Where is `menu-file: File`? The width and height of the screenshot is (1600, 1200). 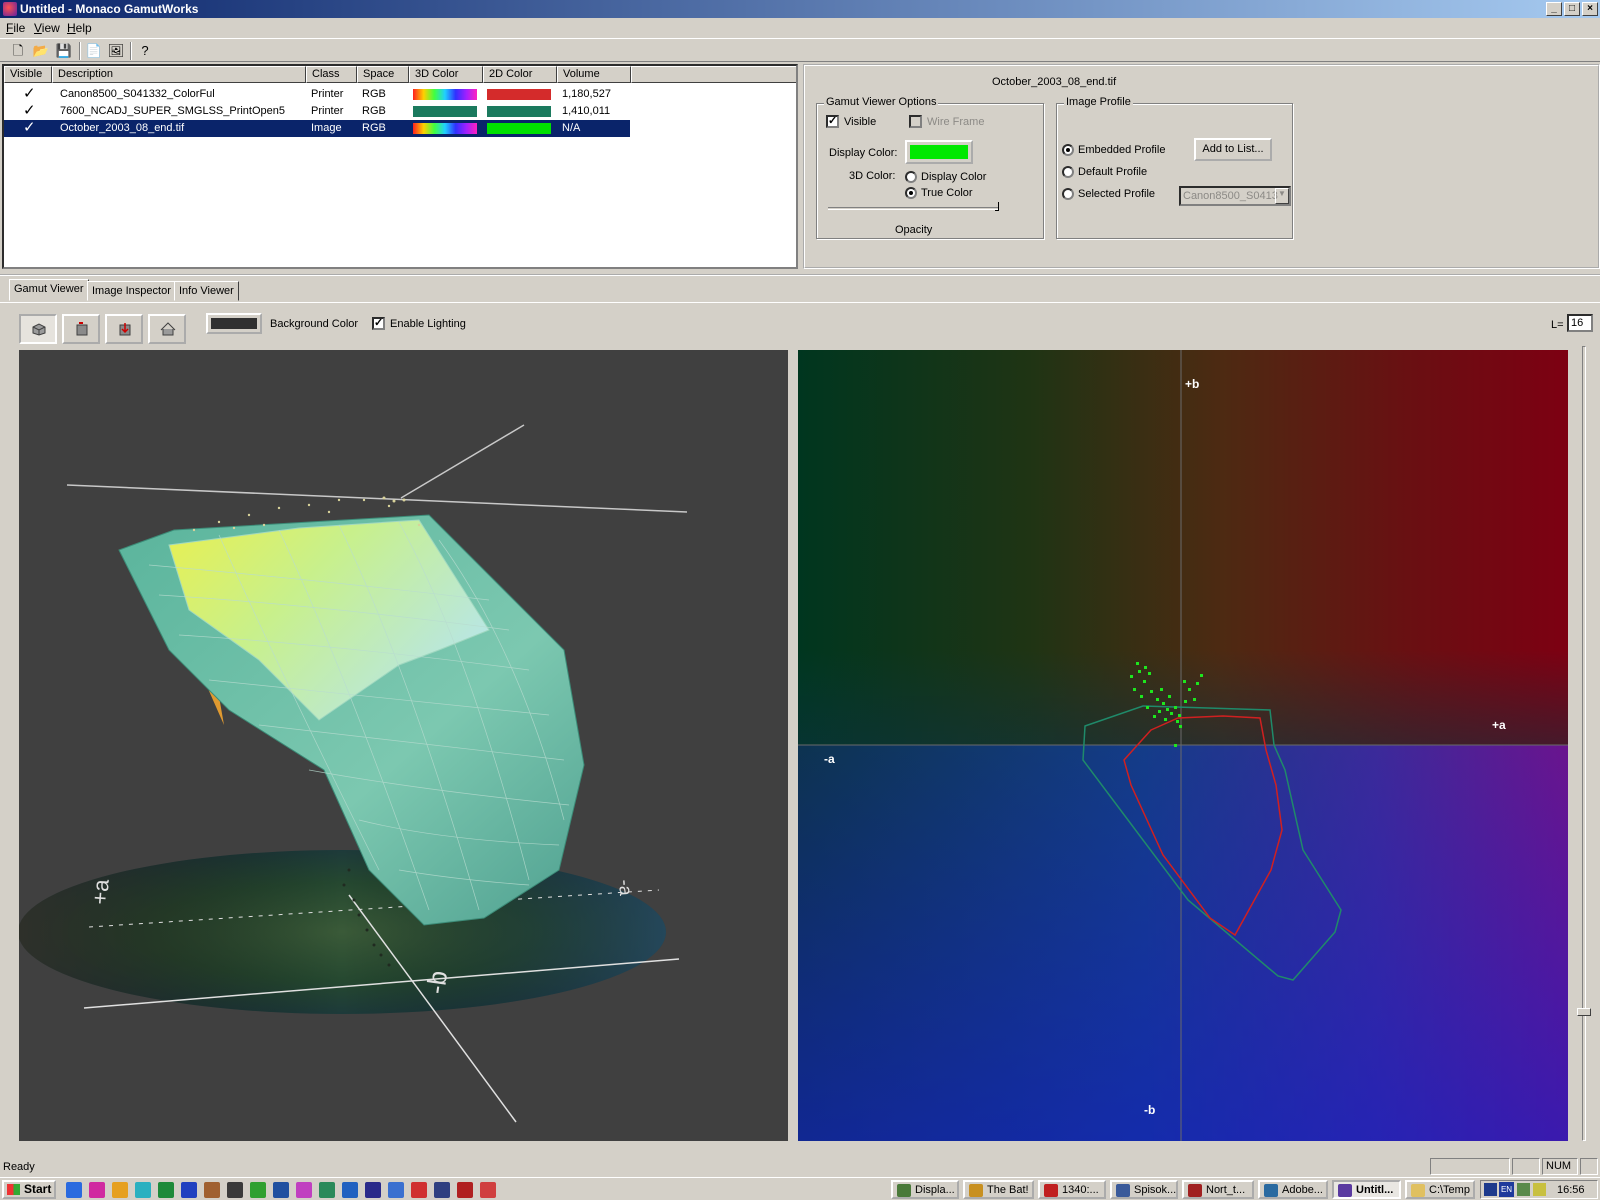
menu-file: File is located at coordinates (15, 28).